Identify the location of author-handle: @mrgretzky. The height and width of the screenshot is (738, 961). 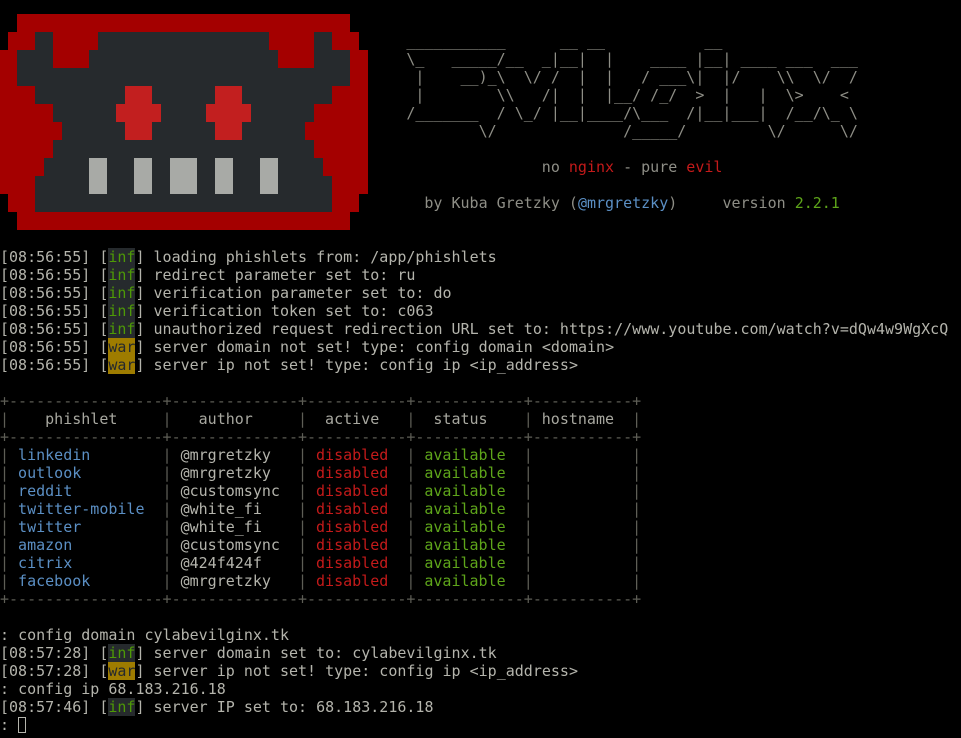
(623, 203).